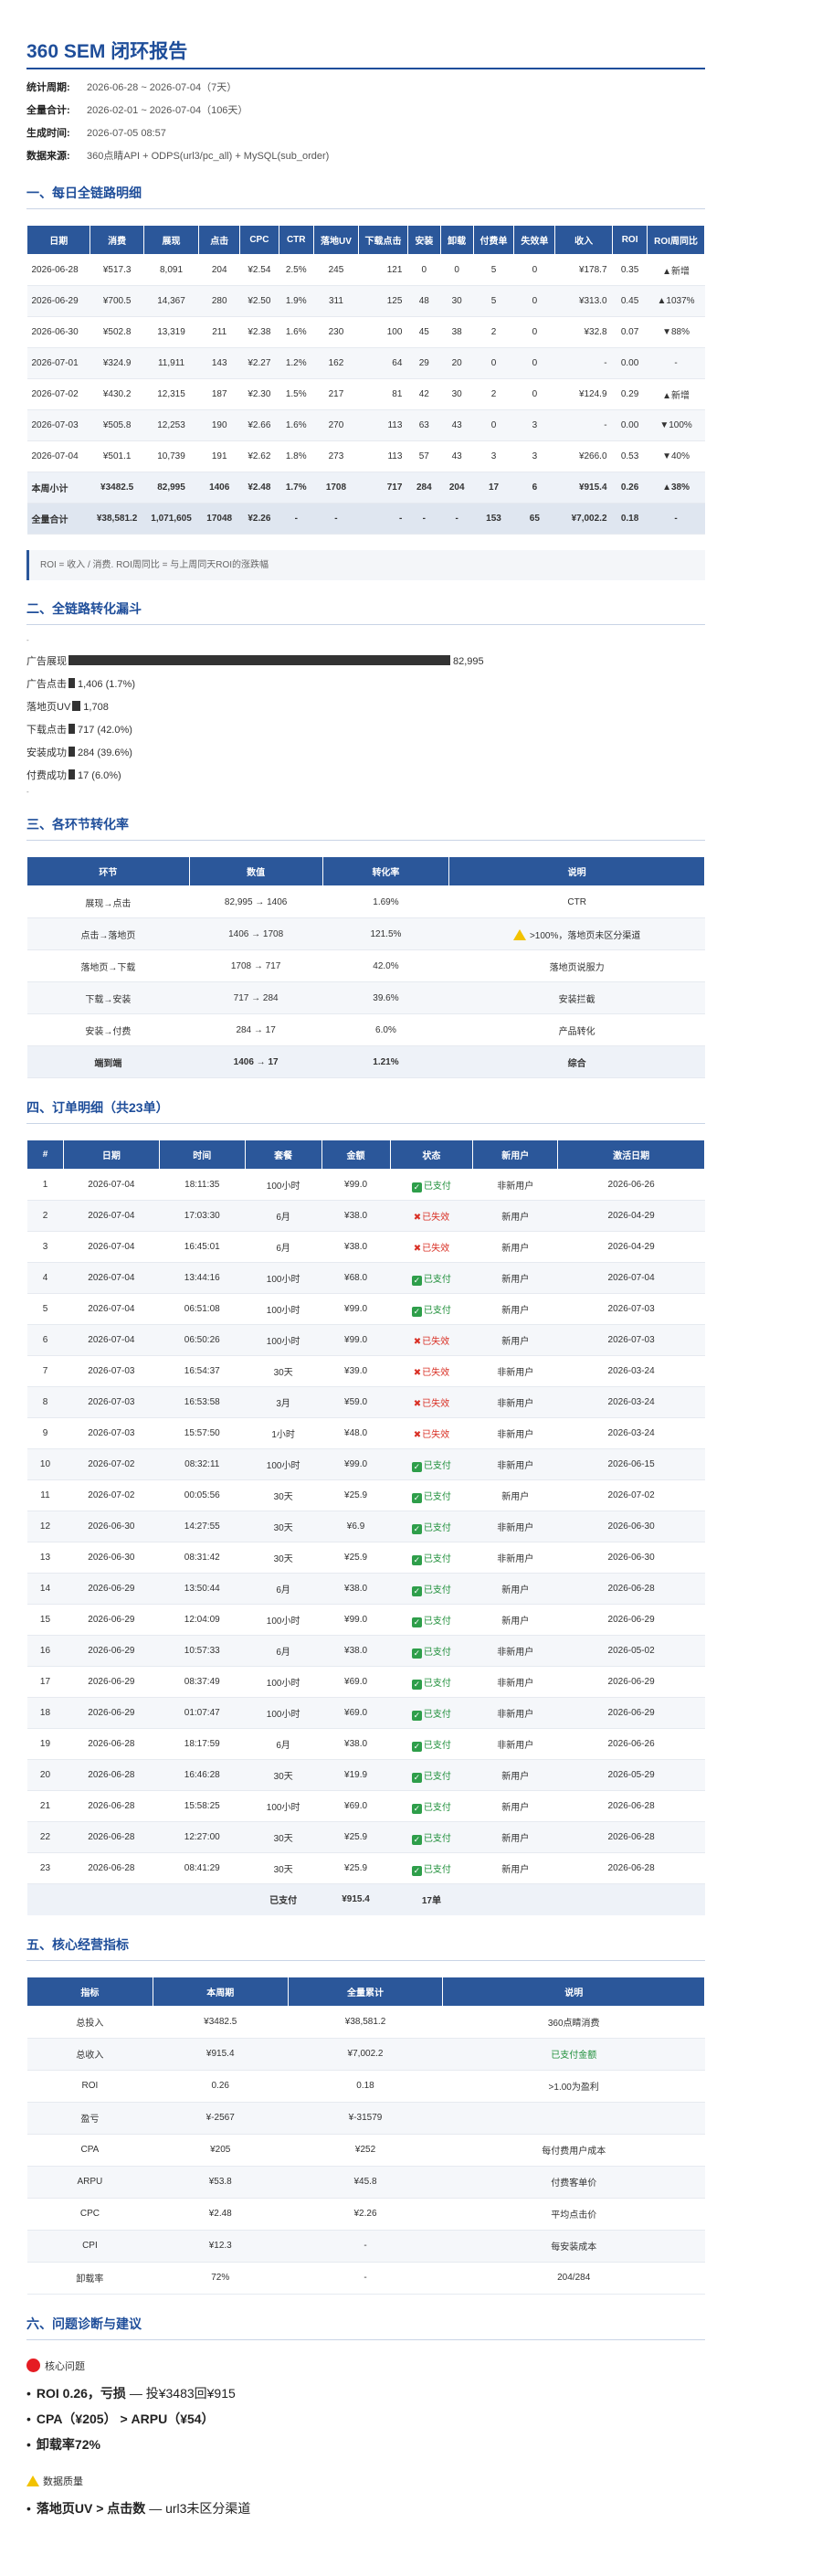  What do you see at coordinates (431, 1340) in the screenshot?
I see `order-cell: ✖已失效` at bounding box center [431, 1340].